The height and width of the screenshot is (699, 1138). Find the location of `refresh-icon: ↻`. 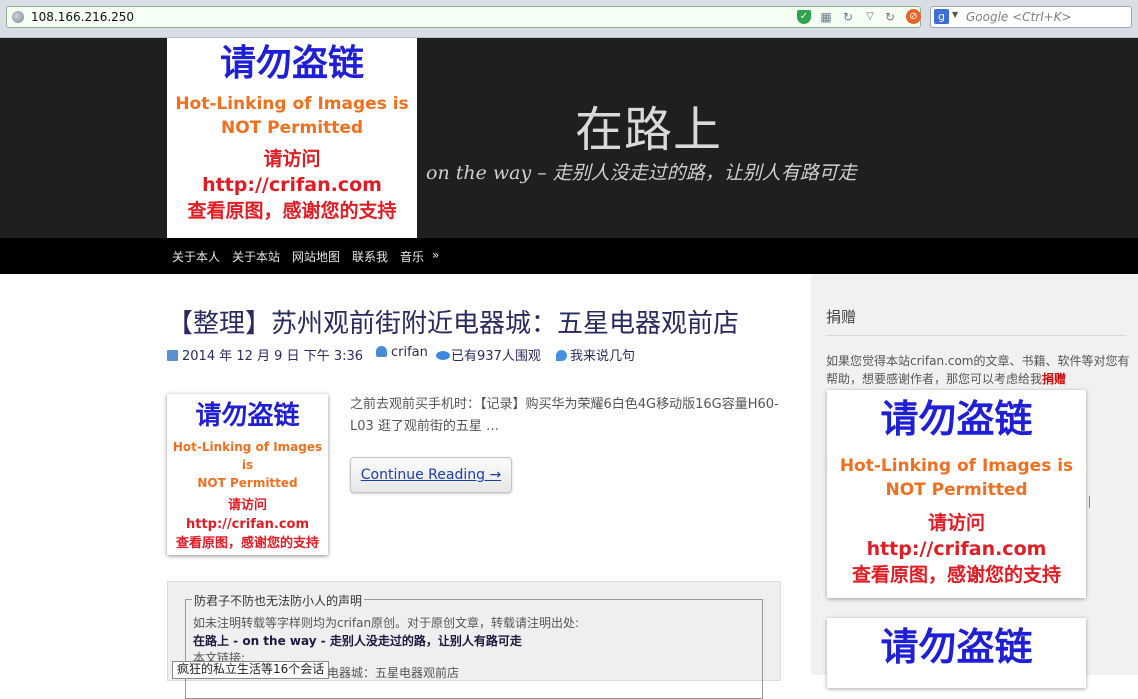

refresh-icon: ↻ is located at coordinates (848, 17).